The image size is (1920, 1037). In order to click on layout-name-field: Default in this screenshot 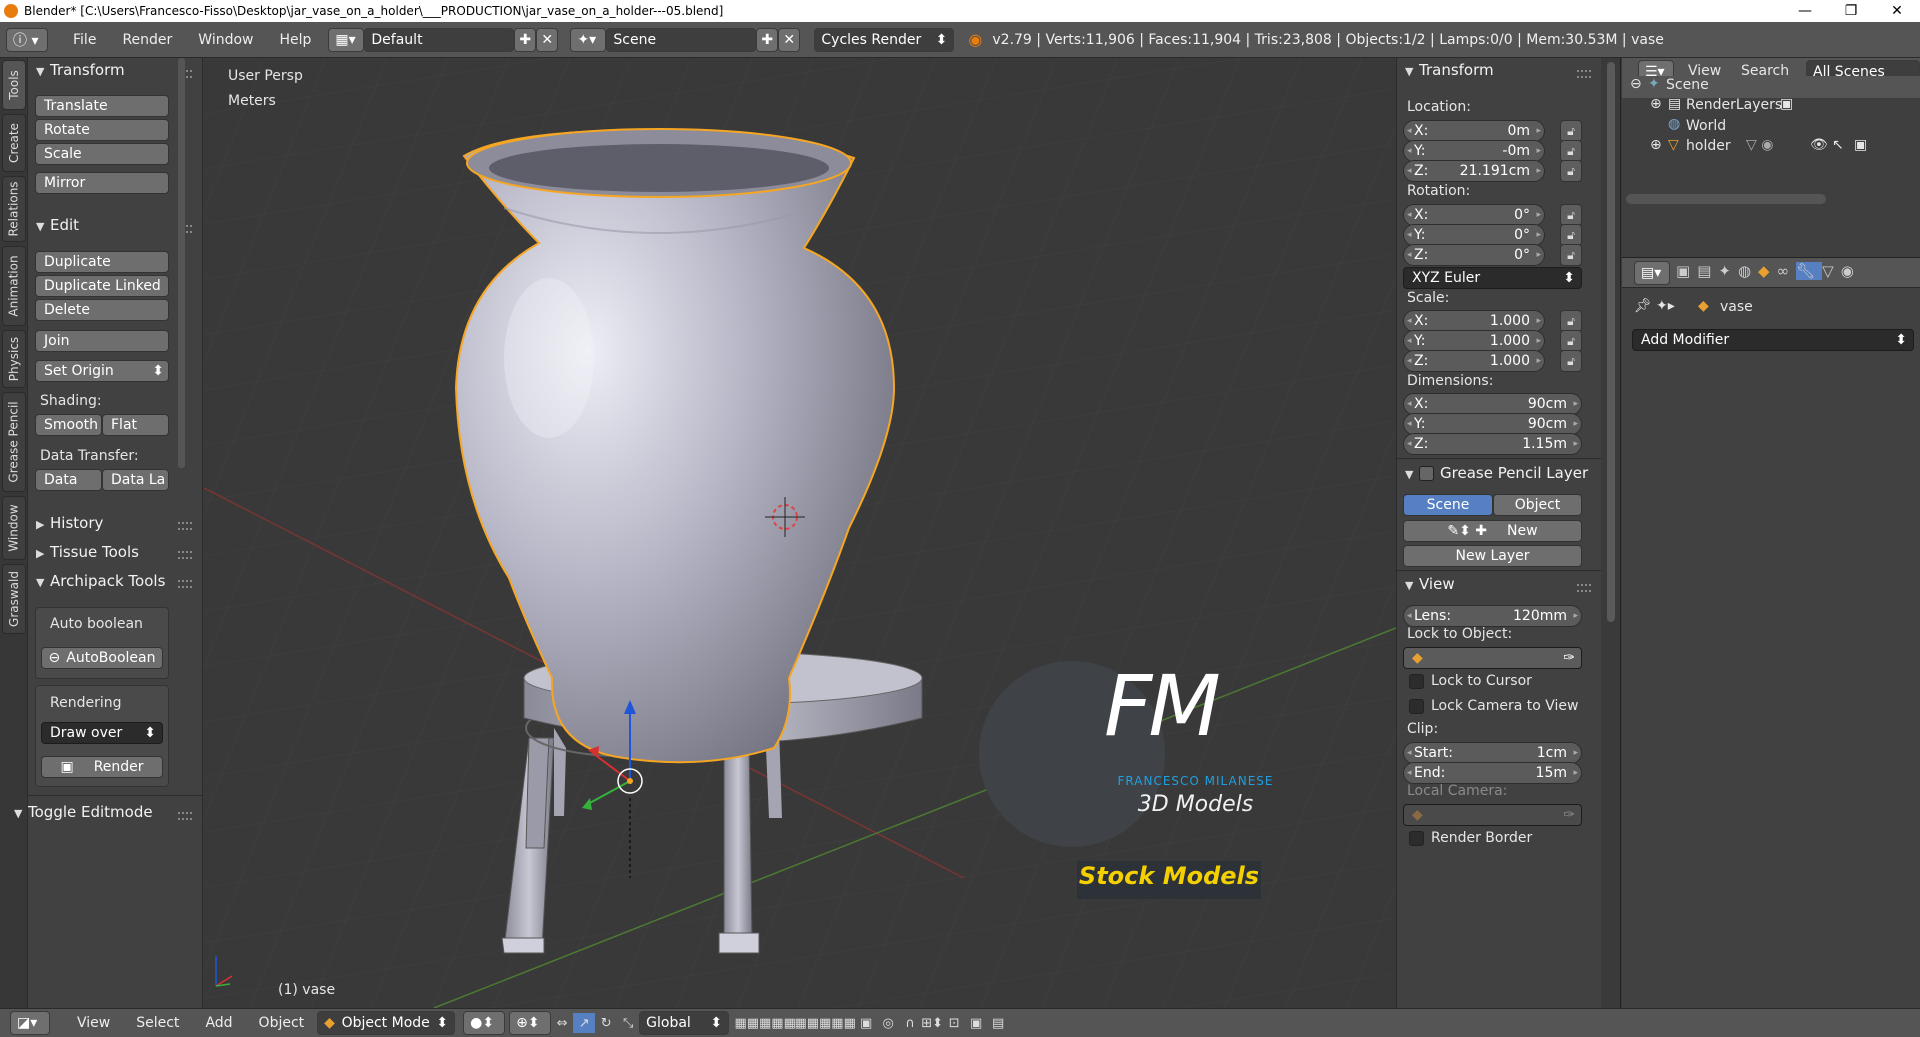, I will do `click(439, 39)`.